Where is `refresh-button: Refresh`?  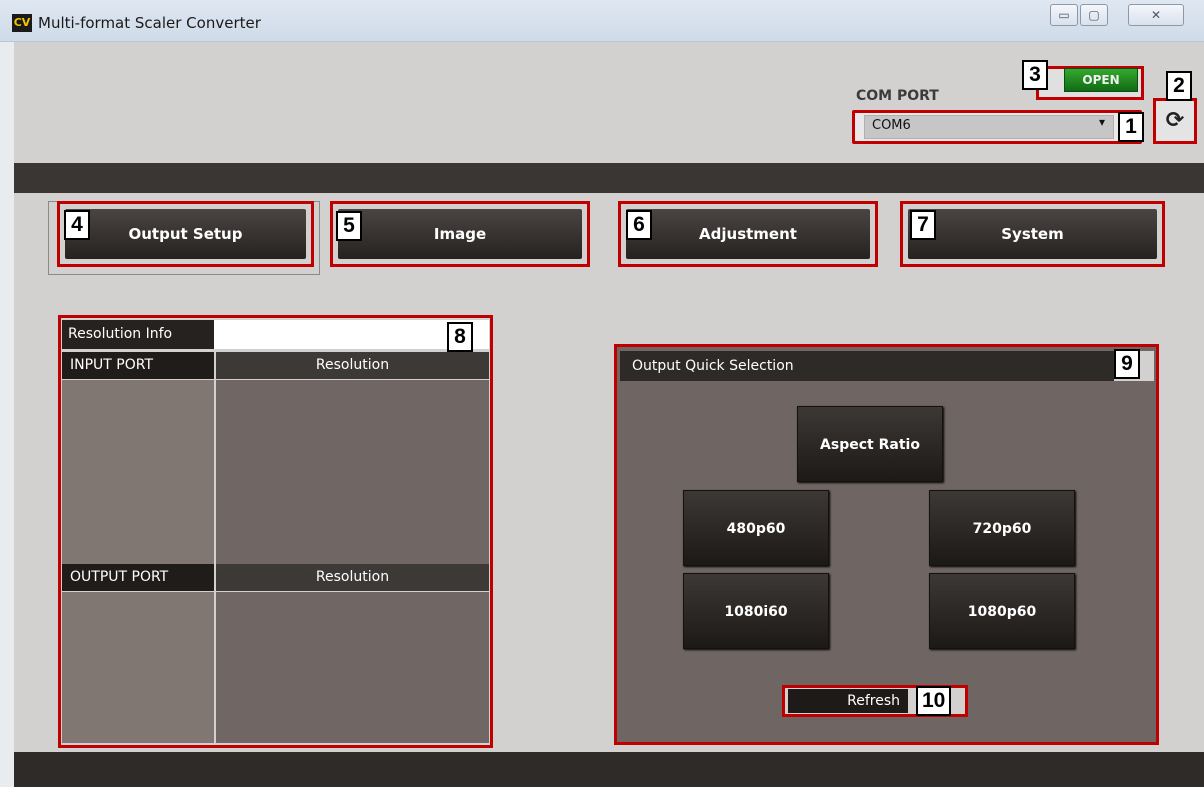 refresh-button: Refresh is located at coordinates (848, 701).